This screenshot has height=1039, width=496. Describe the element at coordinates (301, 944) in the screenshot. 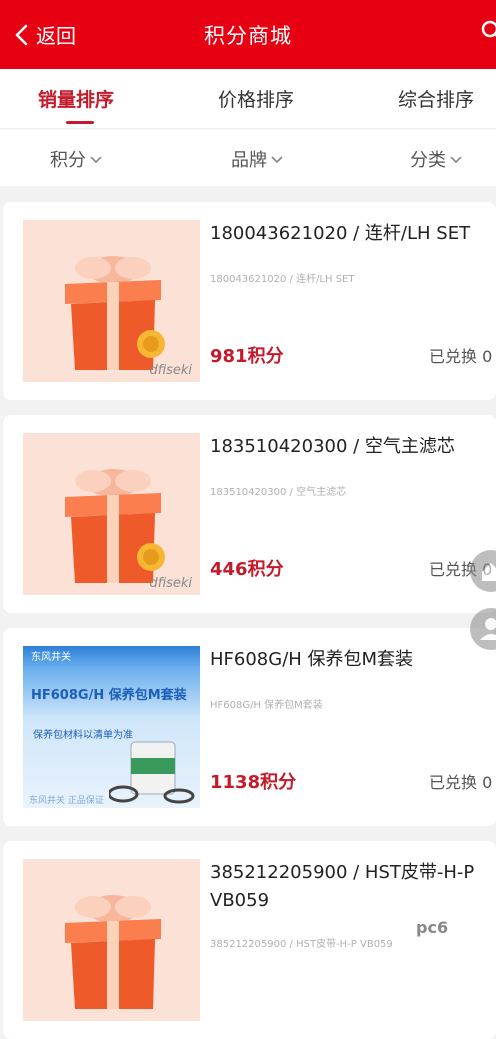

I see `product-subtitle: 385212205900 / HST皮带-H-P VB059` at that location.